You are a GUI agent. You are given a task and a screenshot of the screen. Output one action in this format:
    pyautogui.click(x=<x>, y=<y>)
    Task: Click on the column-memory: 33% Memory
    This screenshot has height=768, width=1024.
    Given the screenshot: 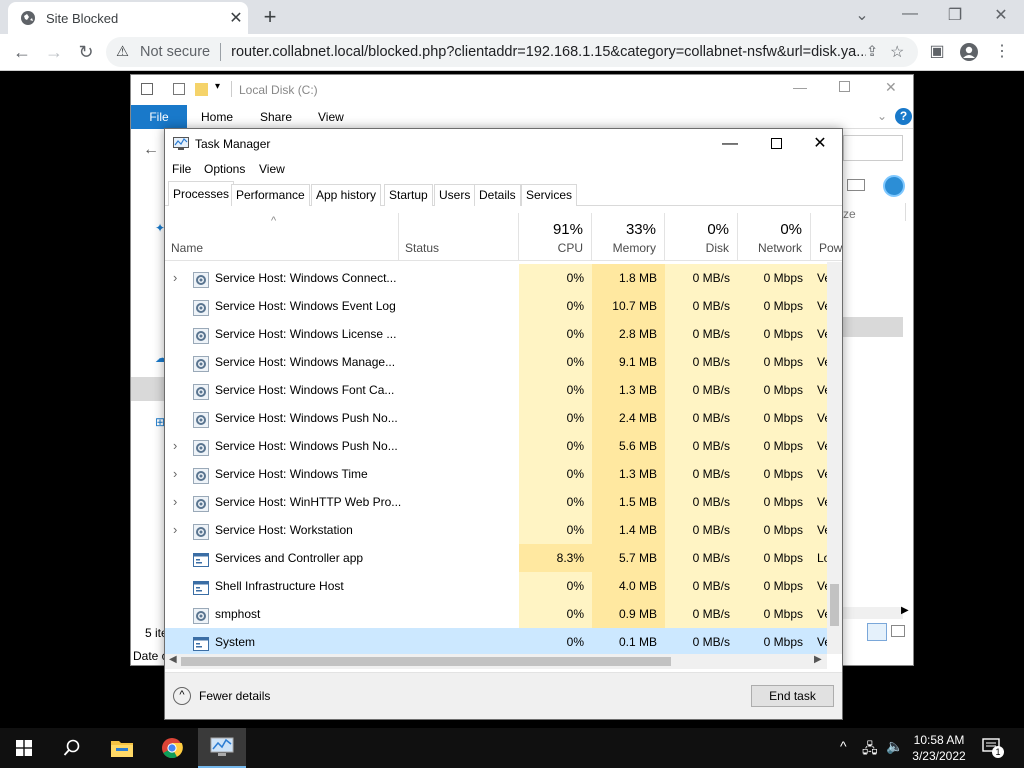 What is the action you would take?
    pyautogui.click(x=628, y=236)
    